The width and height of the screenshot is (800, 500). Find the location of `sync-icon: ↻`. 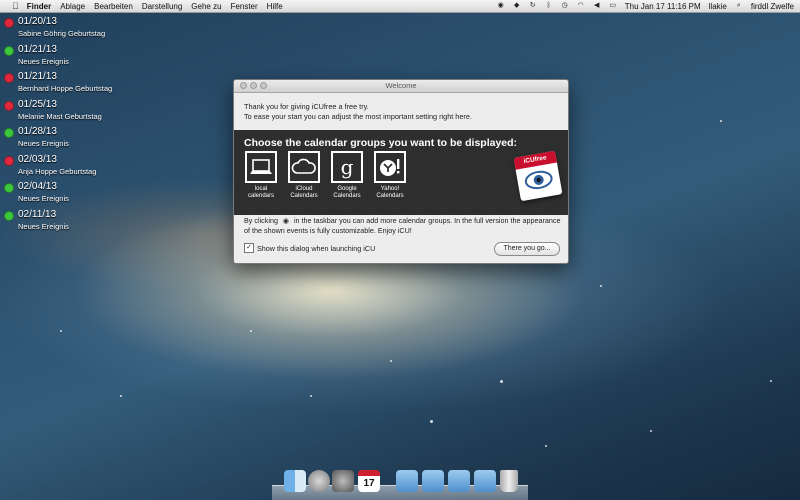

sync-icon: ↻ is located at coordinates (533, 6).